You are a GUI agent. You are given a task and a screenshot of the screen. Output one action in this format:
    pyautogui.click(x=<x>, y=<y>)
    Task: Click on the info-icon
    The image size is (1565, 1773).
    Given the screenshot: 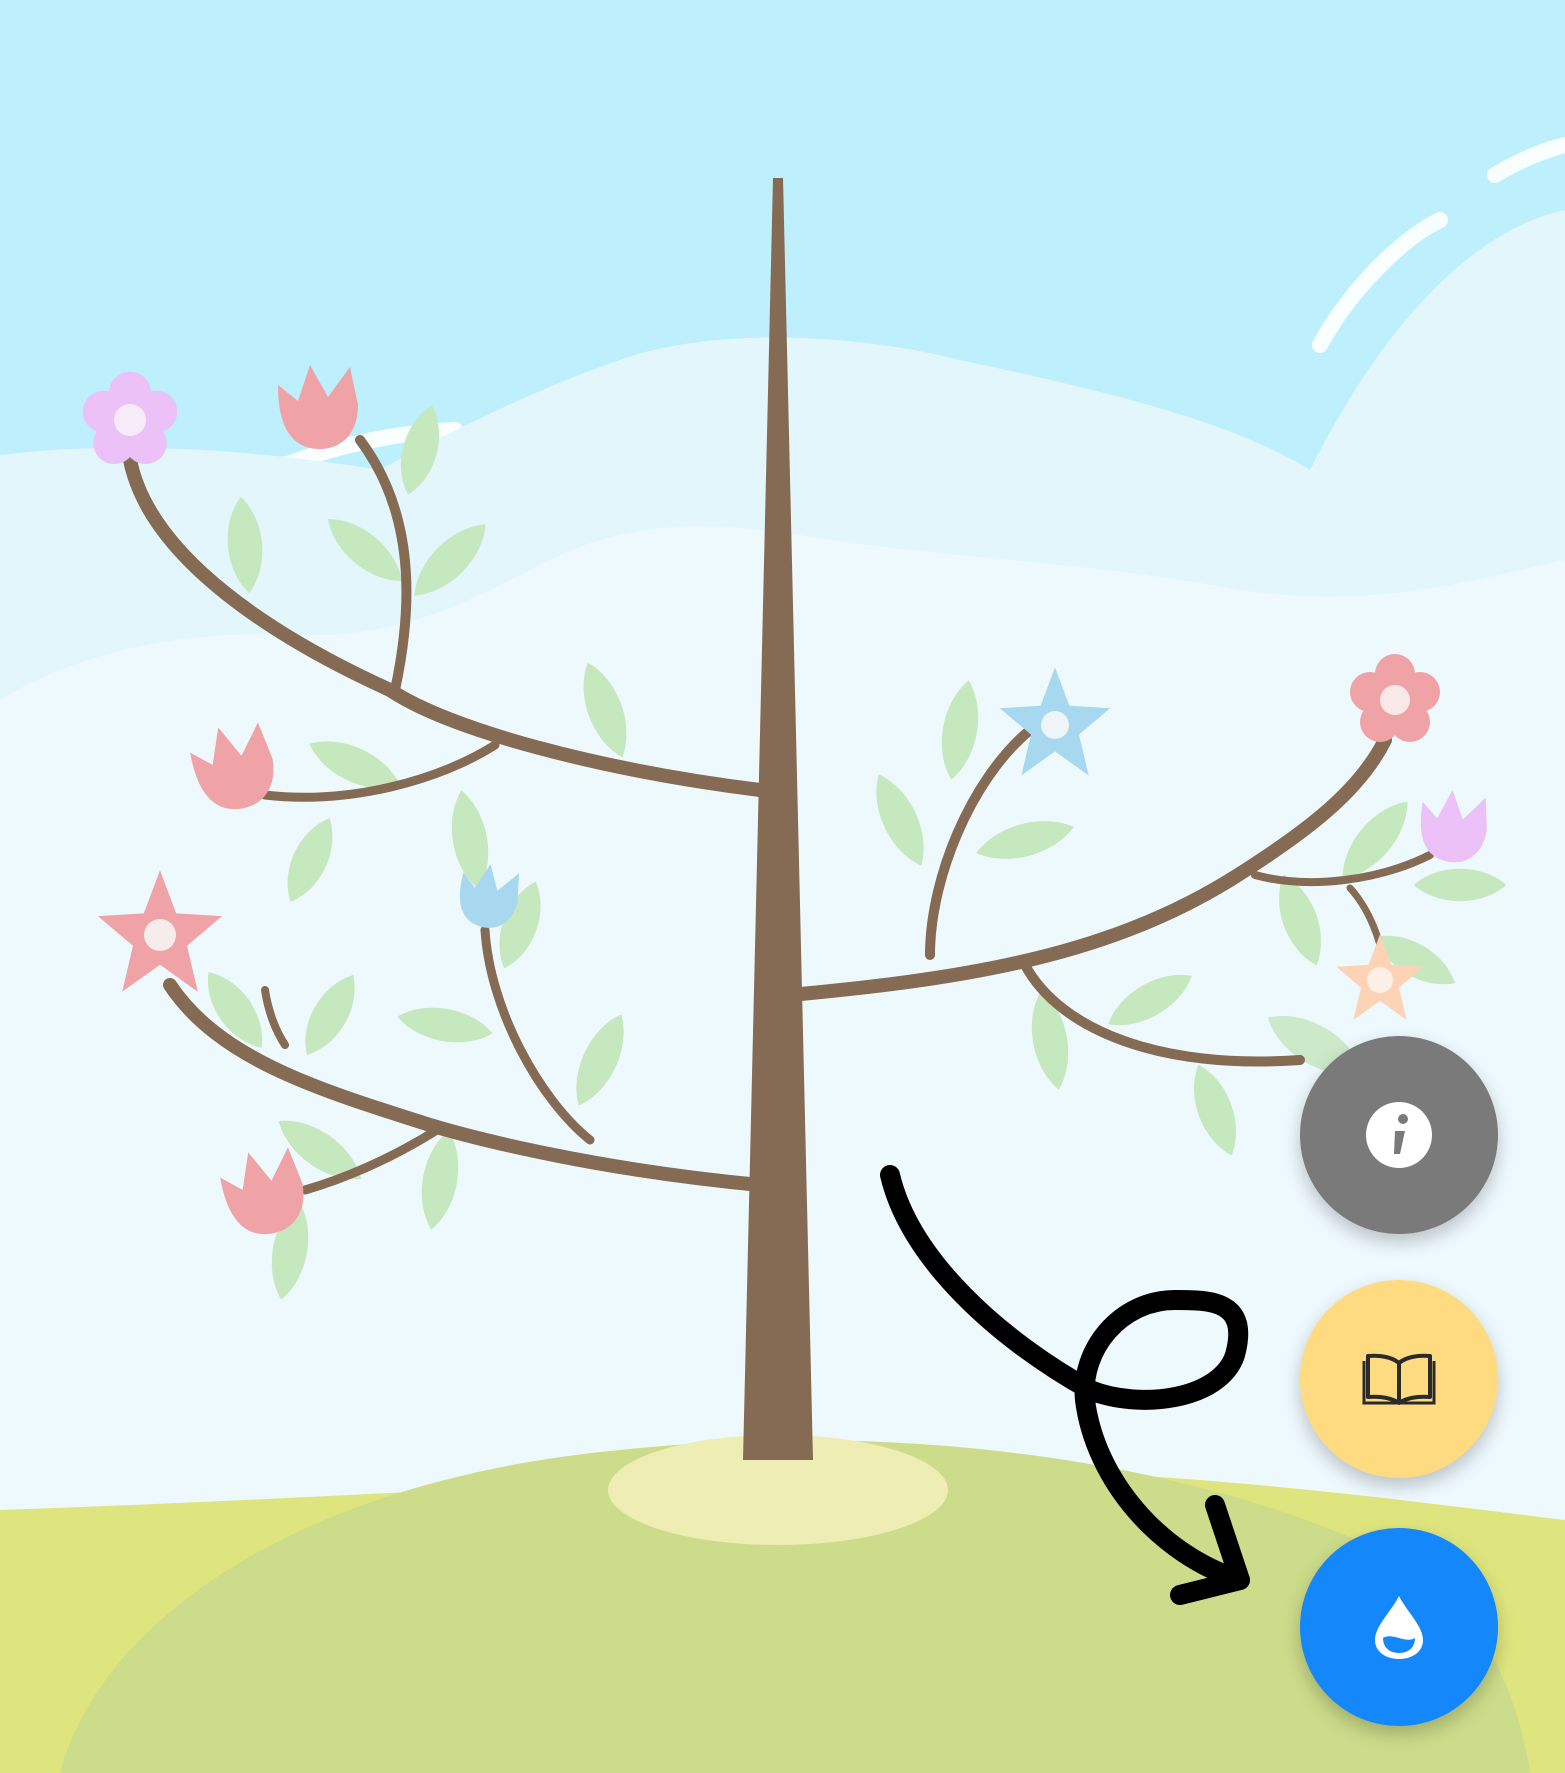 What is the action you would take?
    pyautogui.click(x=1399, y=1135)
    